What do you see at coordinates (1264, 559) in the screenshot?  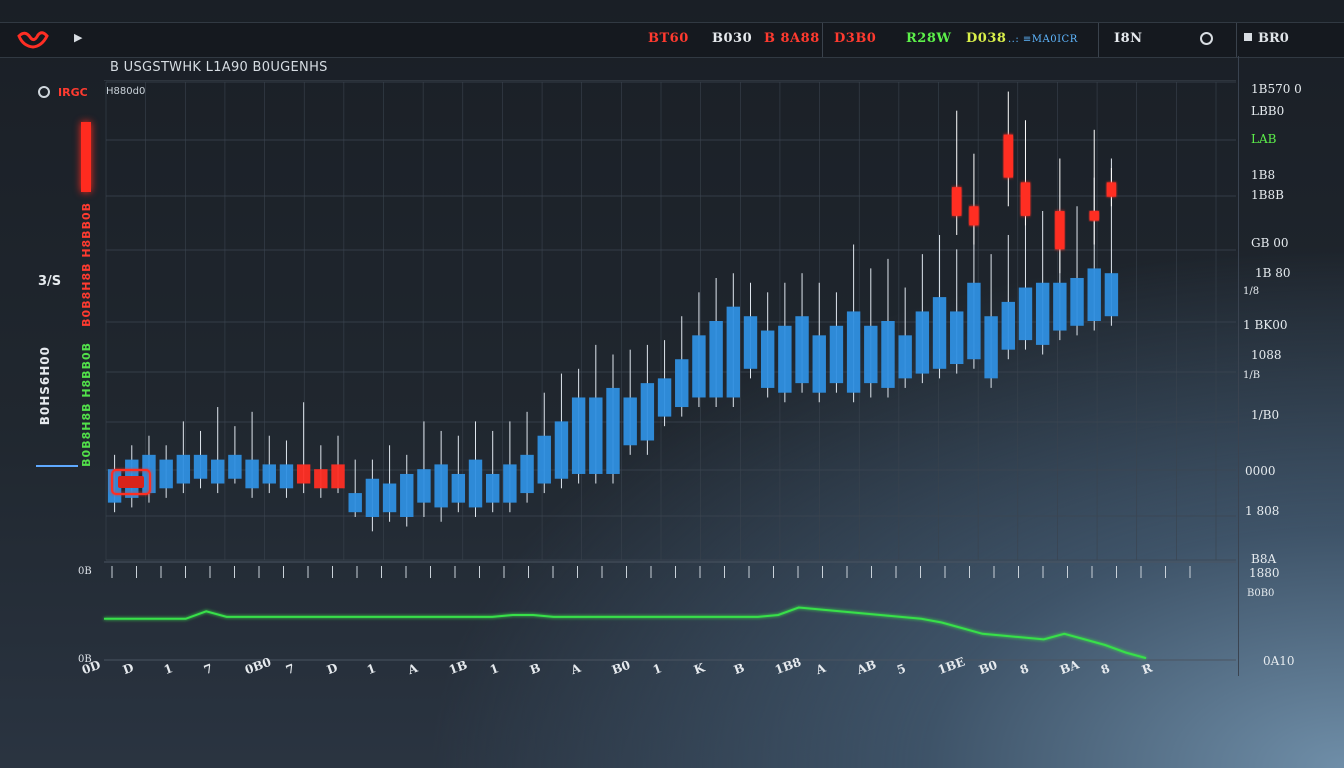 I see `price-label: B8A` at bounding box center [1264, 559].